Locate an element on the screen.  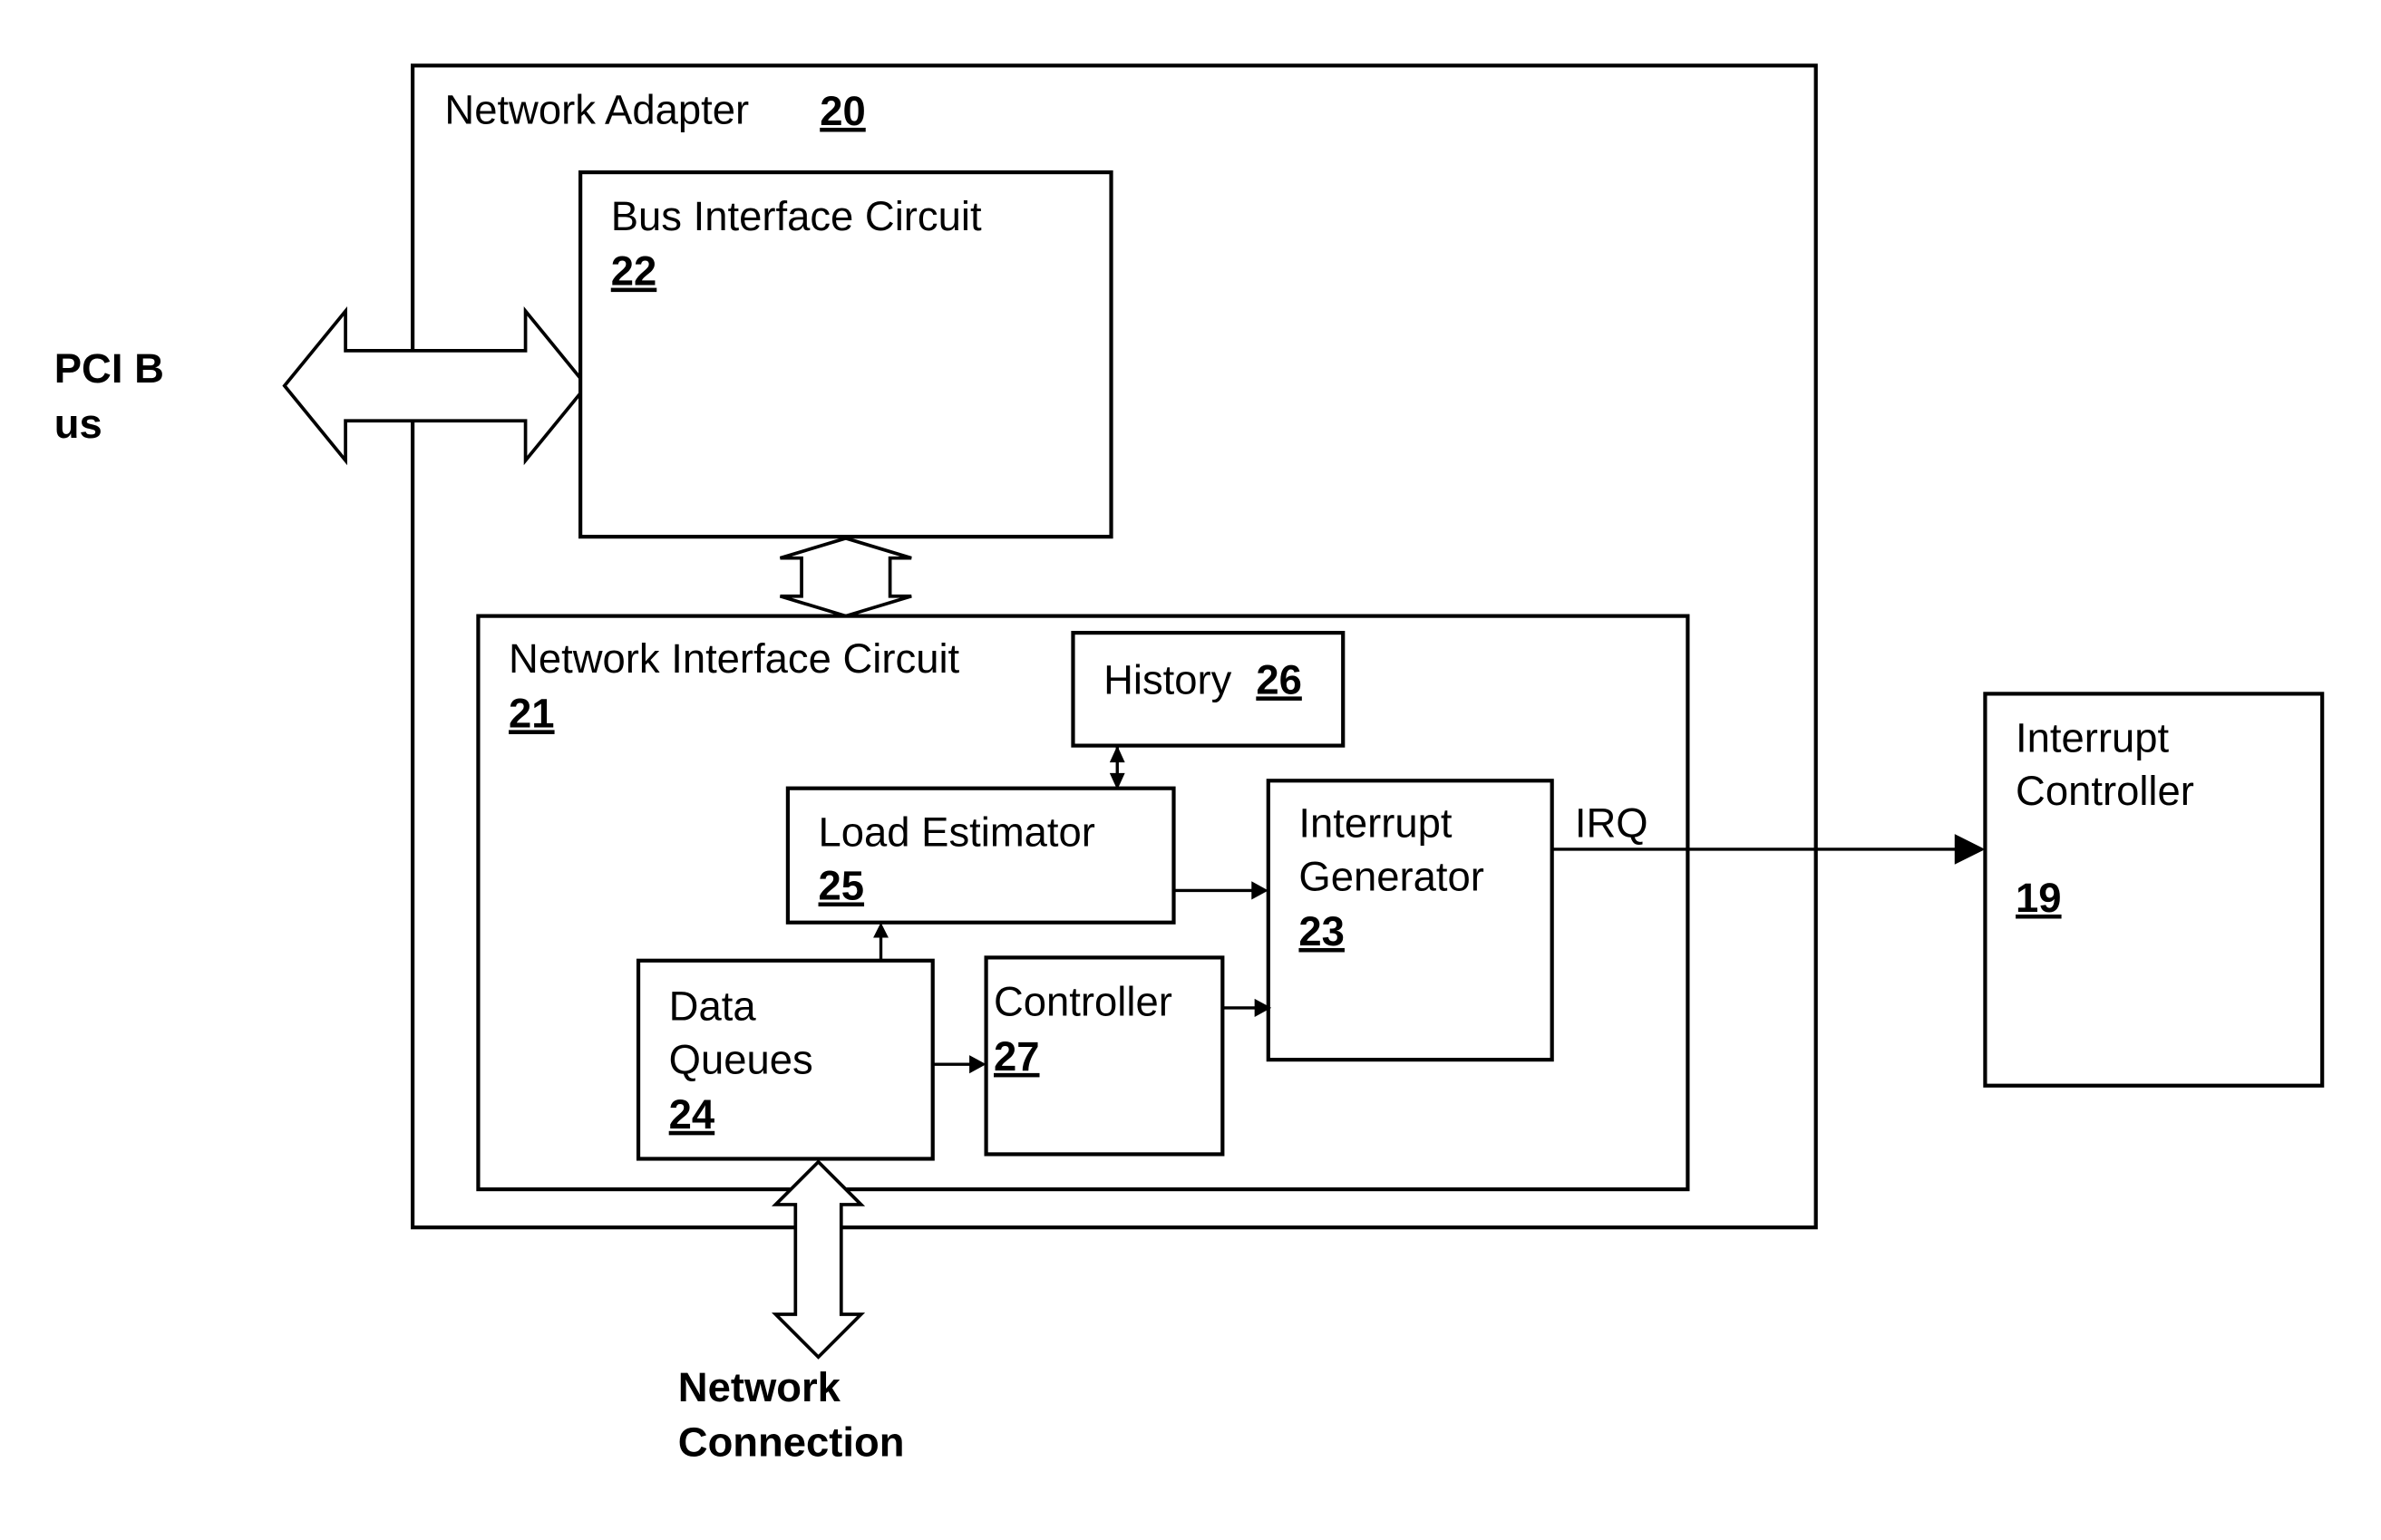
bus-interface-circuit-ref: 22 is located at coordinates (634, 271).